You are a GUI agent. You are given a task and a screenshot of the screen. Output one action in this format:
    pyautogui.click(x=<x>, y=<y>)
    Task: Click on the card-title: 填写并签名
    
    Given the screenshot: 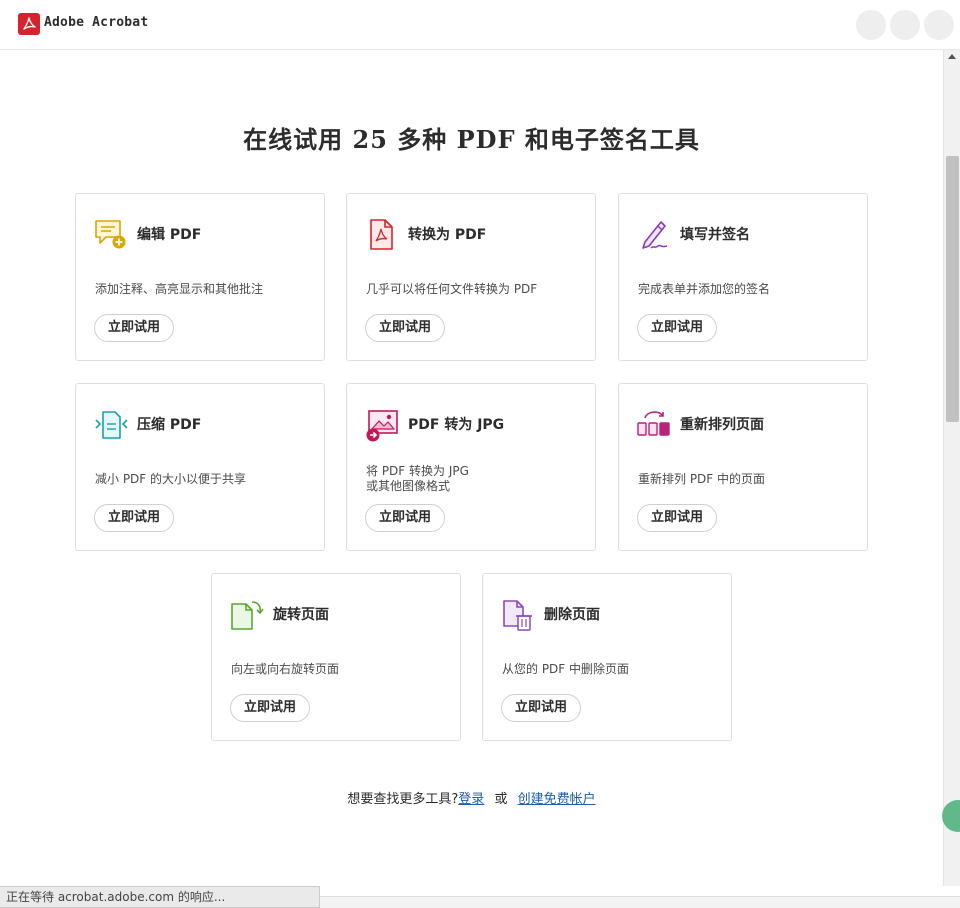 What is the action you would take?
    pyautogui.click(x=715, y=235)
    